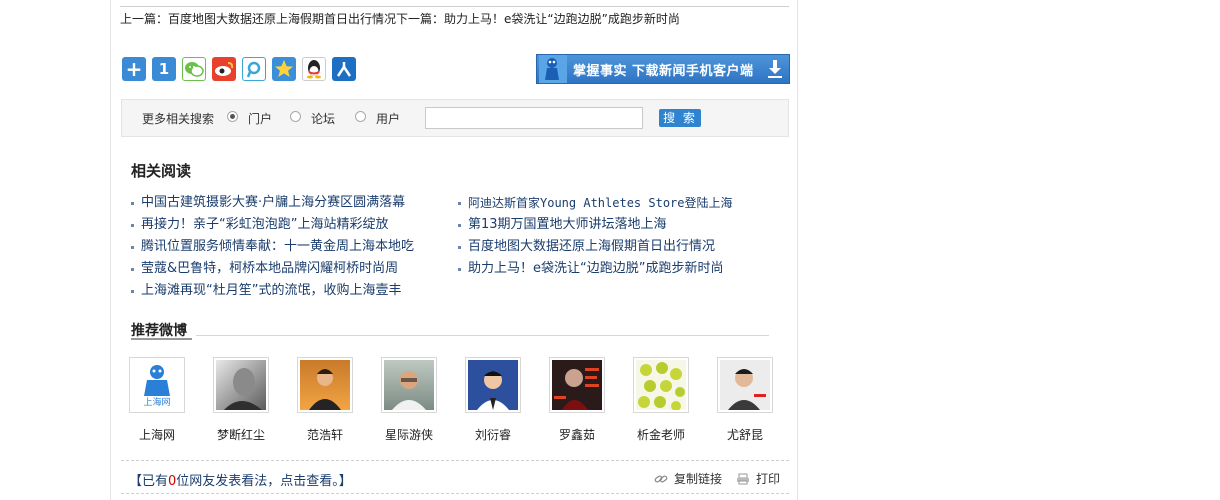 The width and height of the screenshot is (1220, 500). Describe the element at coordinates (264, 481) in the screenshot. I see `comments-suffix: 位网友发表看法，点击查看。】` at that location.